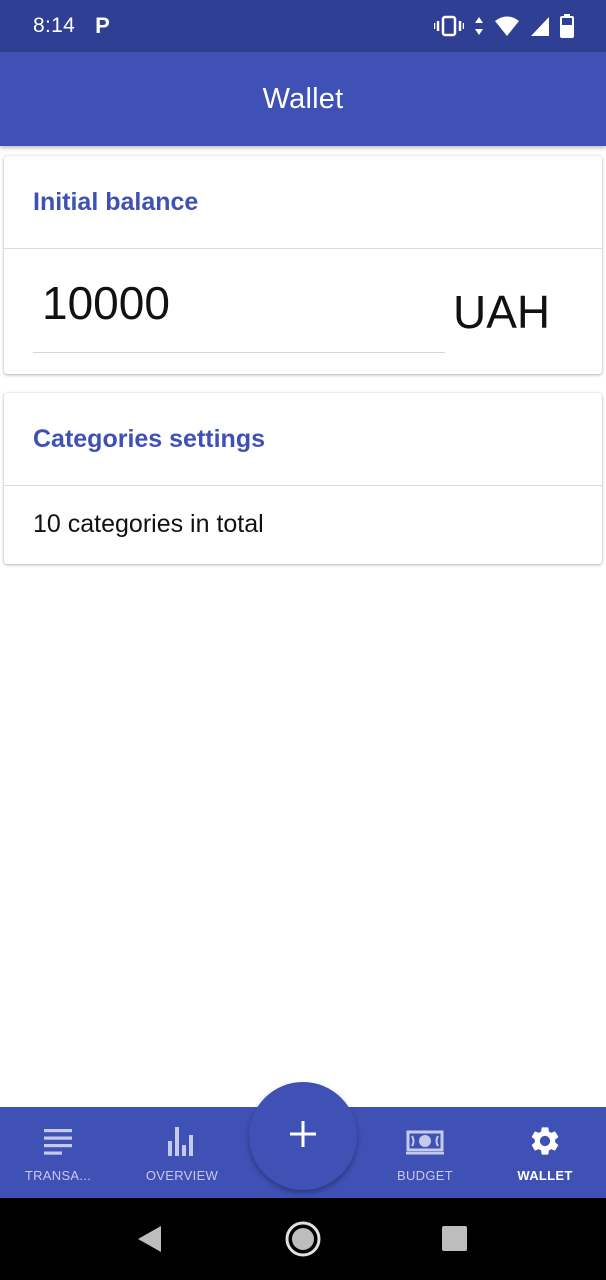  I want to click on currency-label: UAH, so click(502, 312).